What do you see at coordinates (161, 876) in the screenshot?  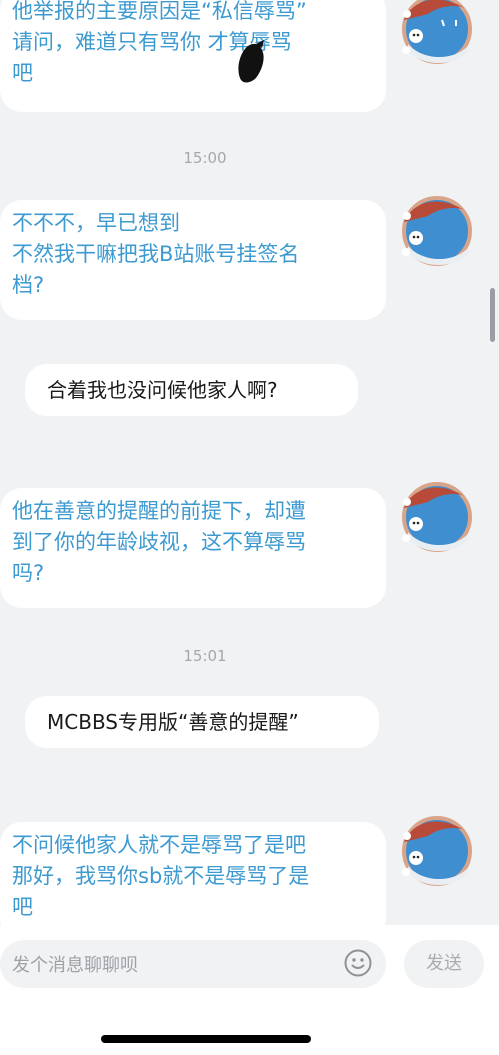 I see `message-line: 那好，我骂你sb就不是辱骂了是` at bounding box center [161, 876].